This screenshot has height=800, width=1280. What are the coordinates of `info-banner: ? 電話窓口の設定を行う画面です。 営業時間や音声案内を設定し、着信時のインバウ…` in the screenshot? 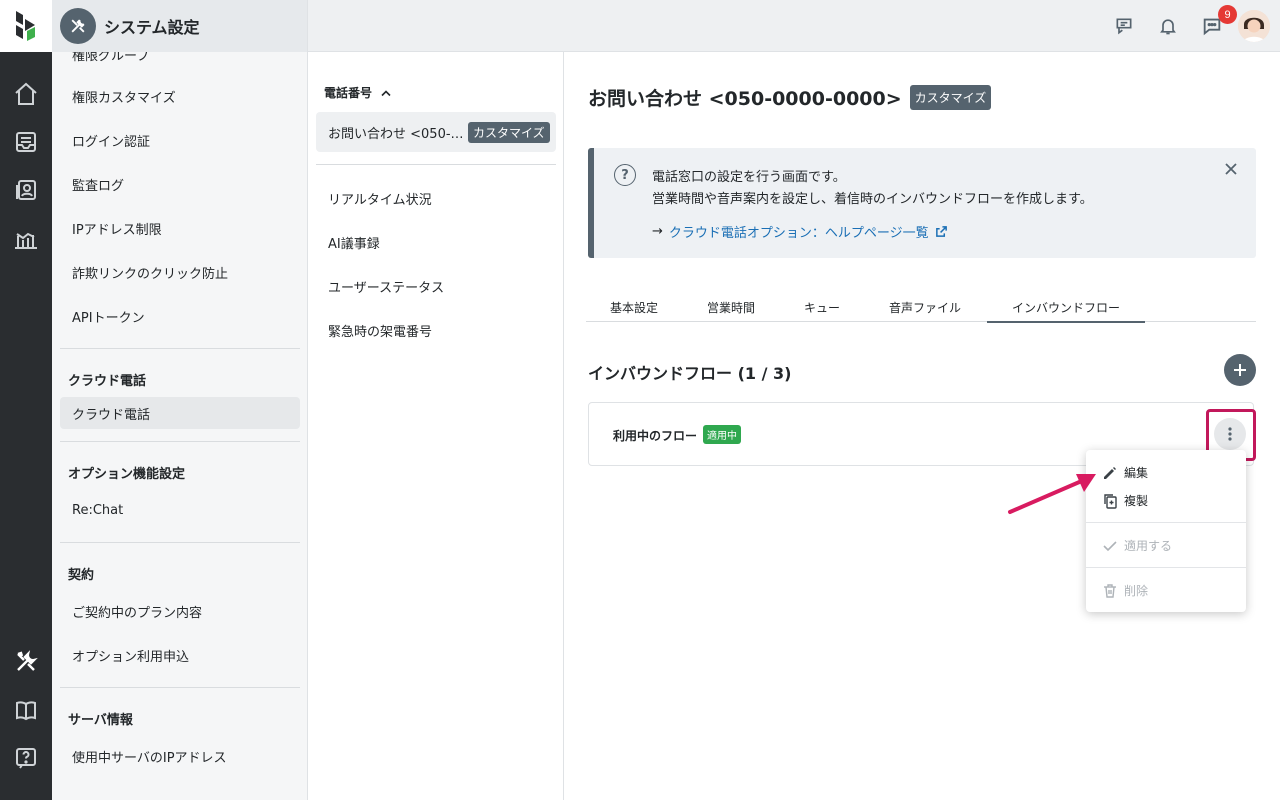 It's located at (922, 203).